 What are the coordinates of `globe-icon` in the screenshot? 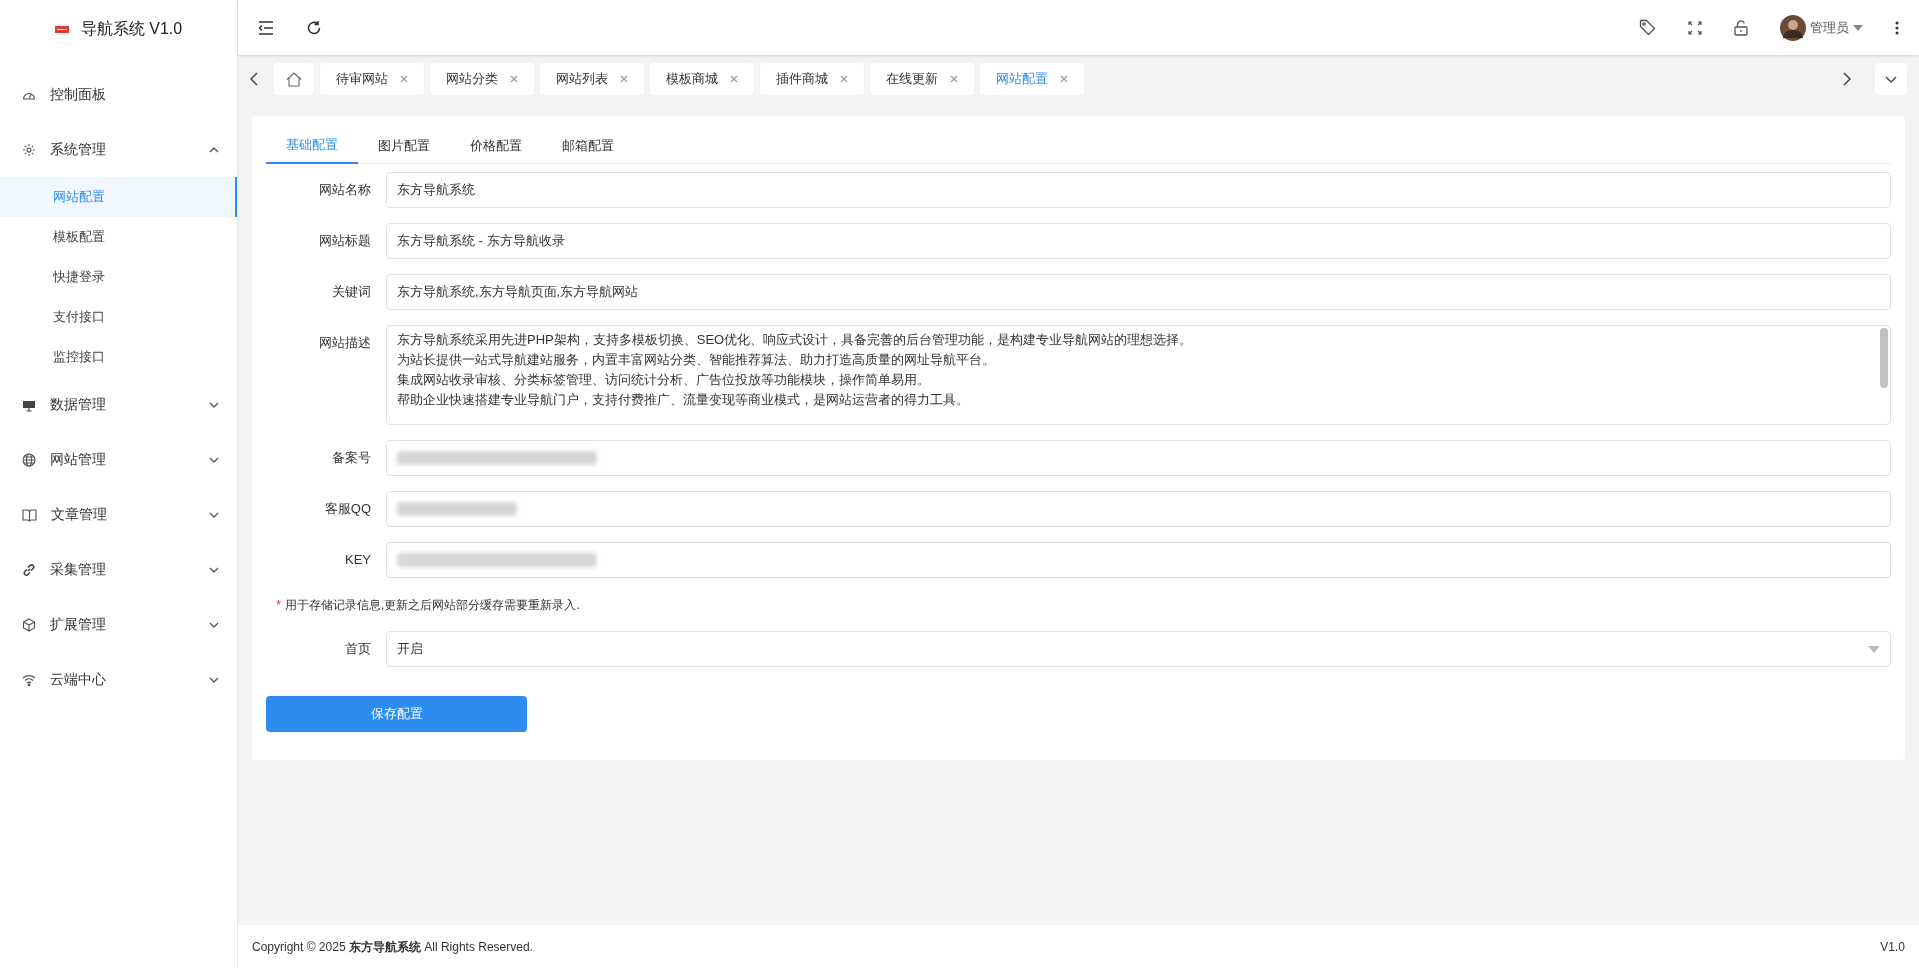 It's located at (29, 459).